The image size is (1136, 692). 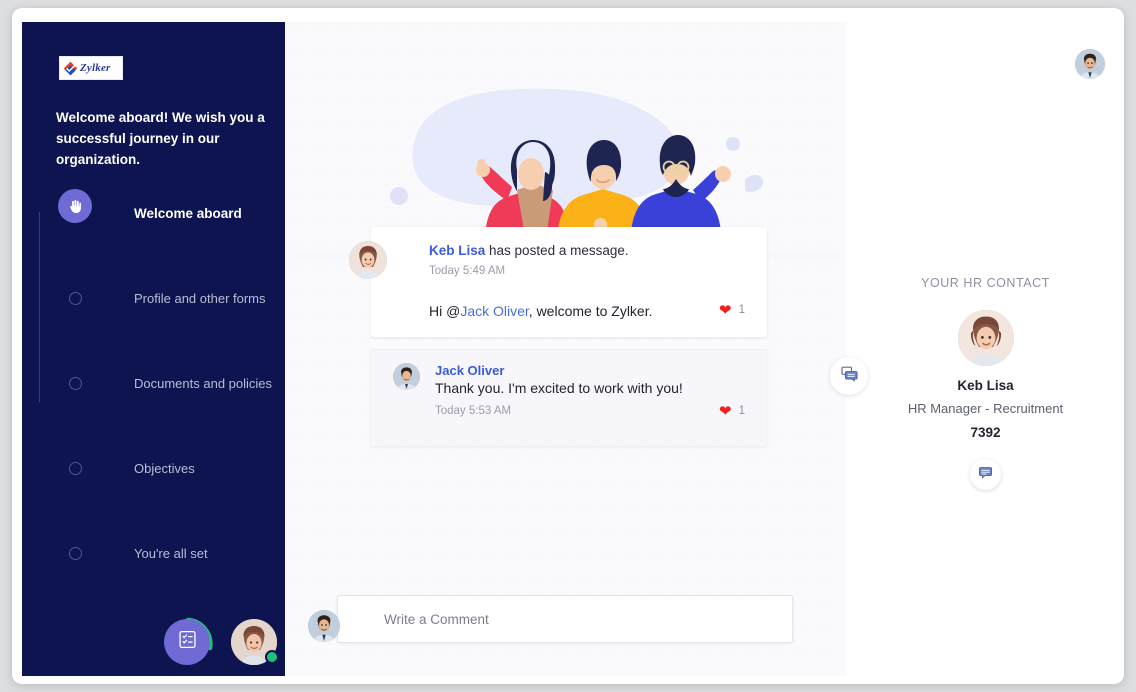 I want to click on sidebar-step-label: You're all set, so click(x=171, y=553).